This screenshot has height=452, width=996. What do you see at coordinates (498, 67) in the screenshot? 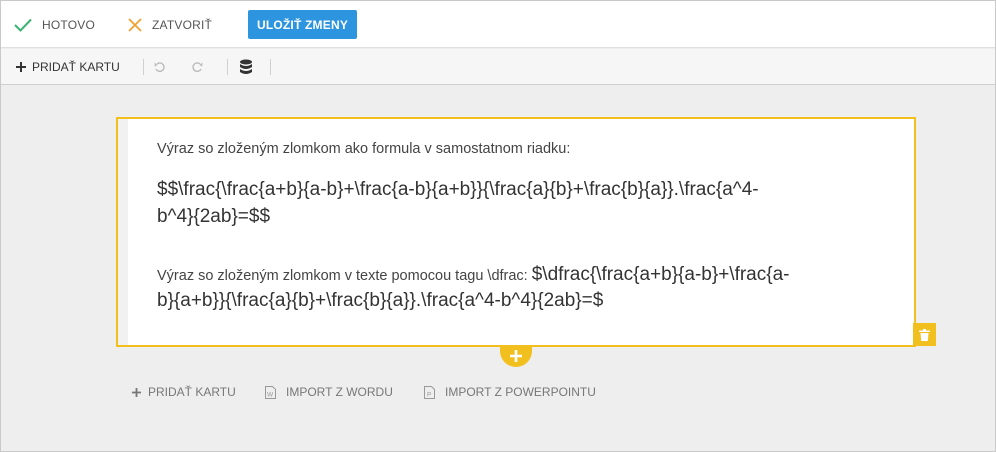
I see `editor-toolbar: PRIDAŤ KARTU` at bounding box center [498, 67].